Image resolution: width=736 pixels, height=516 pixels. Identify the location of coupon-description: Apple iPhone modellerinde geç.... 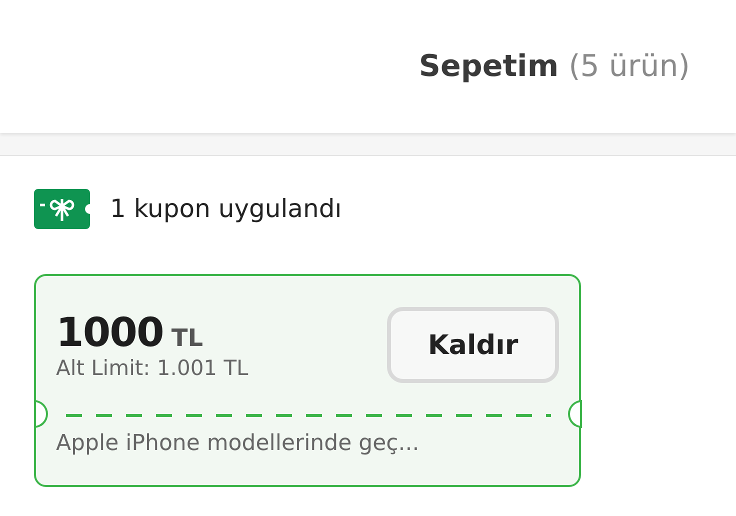
(237, 443).